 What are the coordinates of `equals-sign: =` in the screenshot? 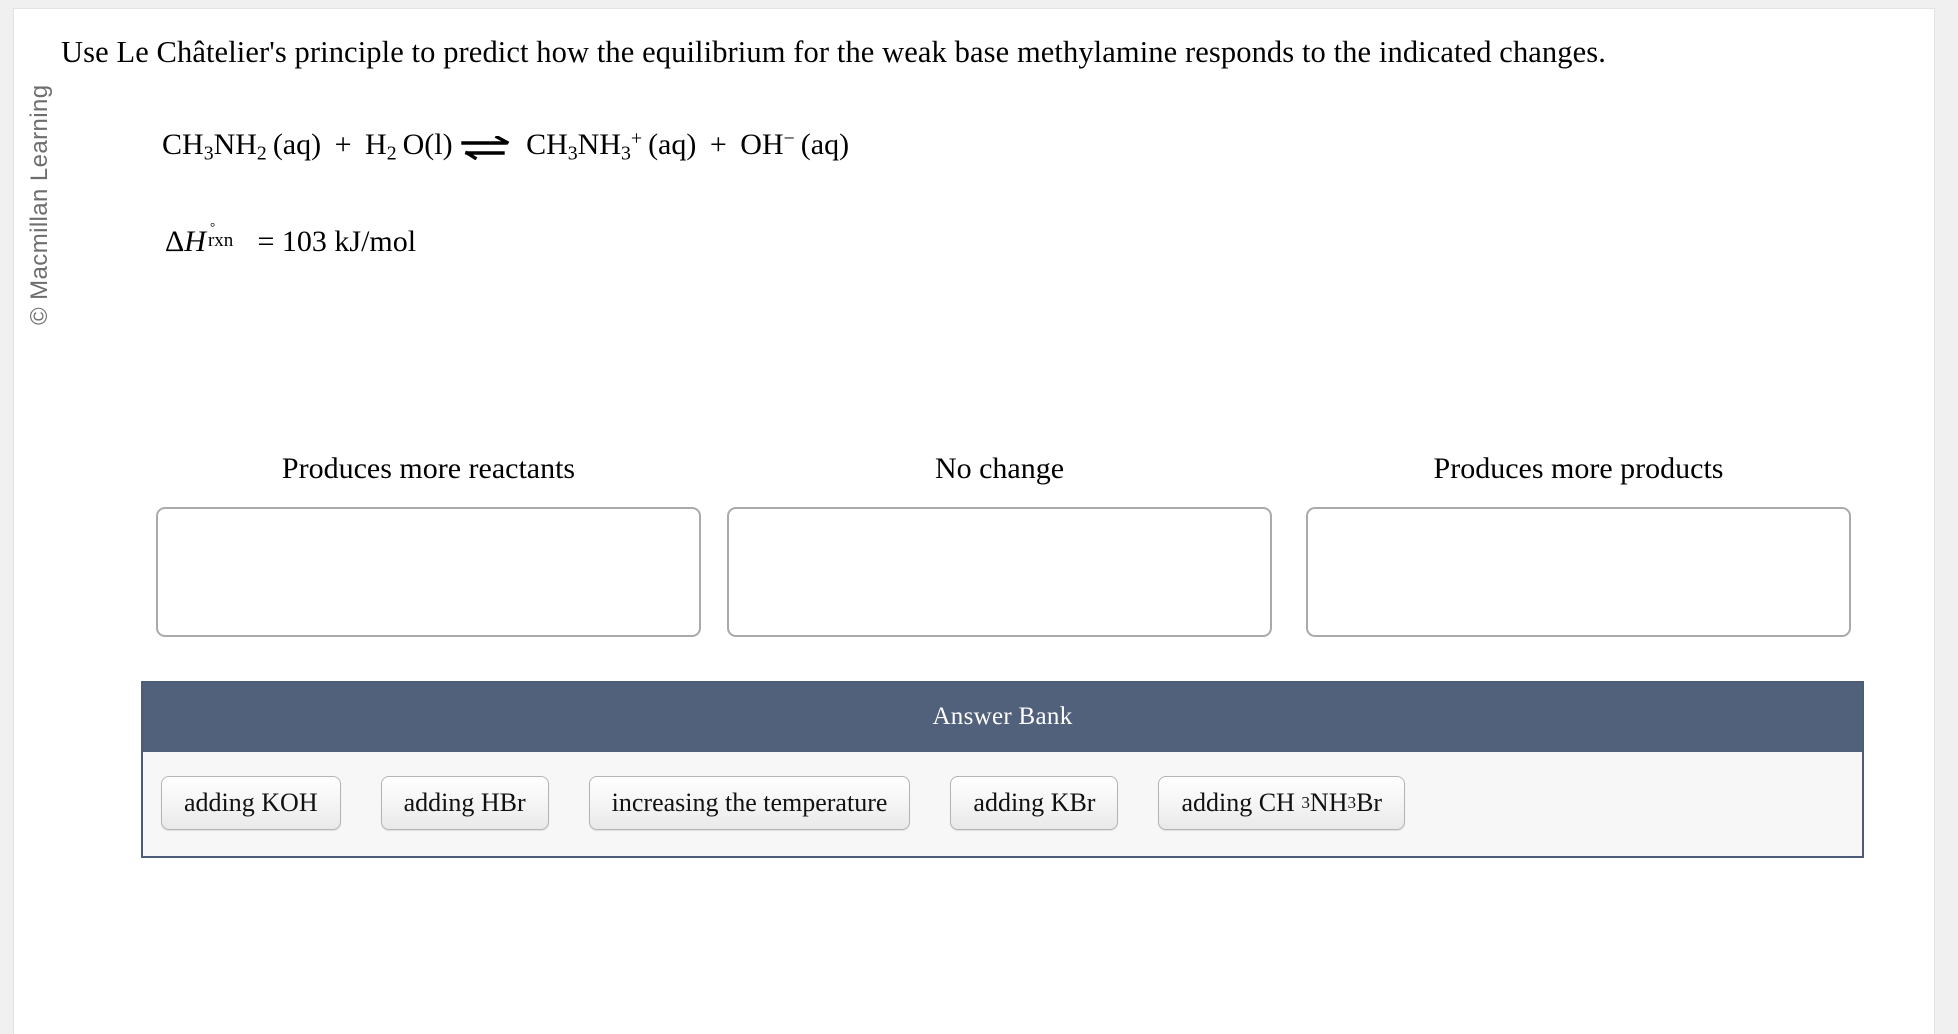 It's located at (266, 241).